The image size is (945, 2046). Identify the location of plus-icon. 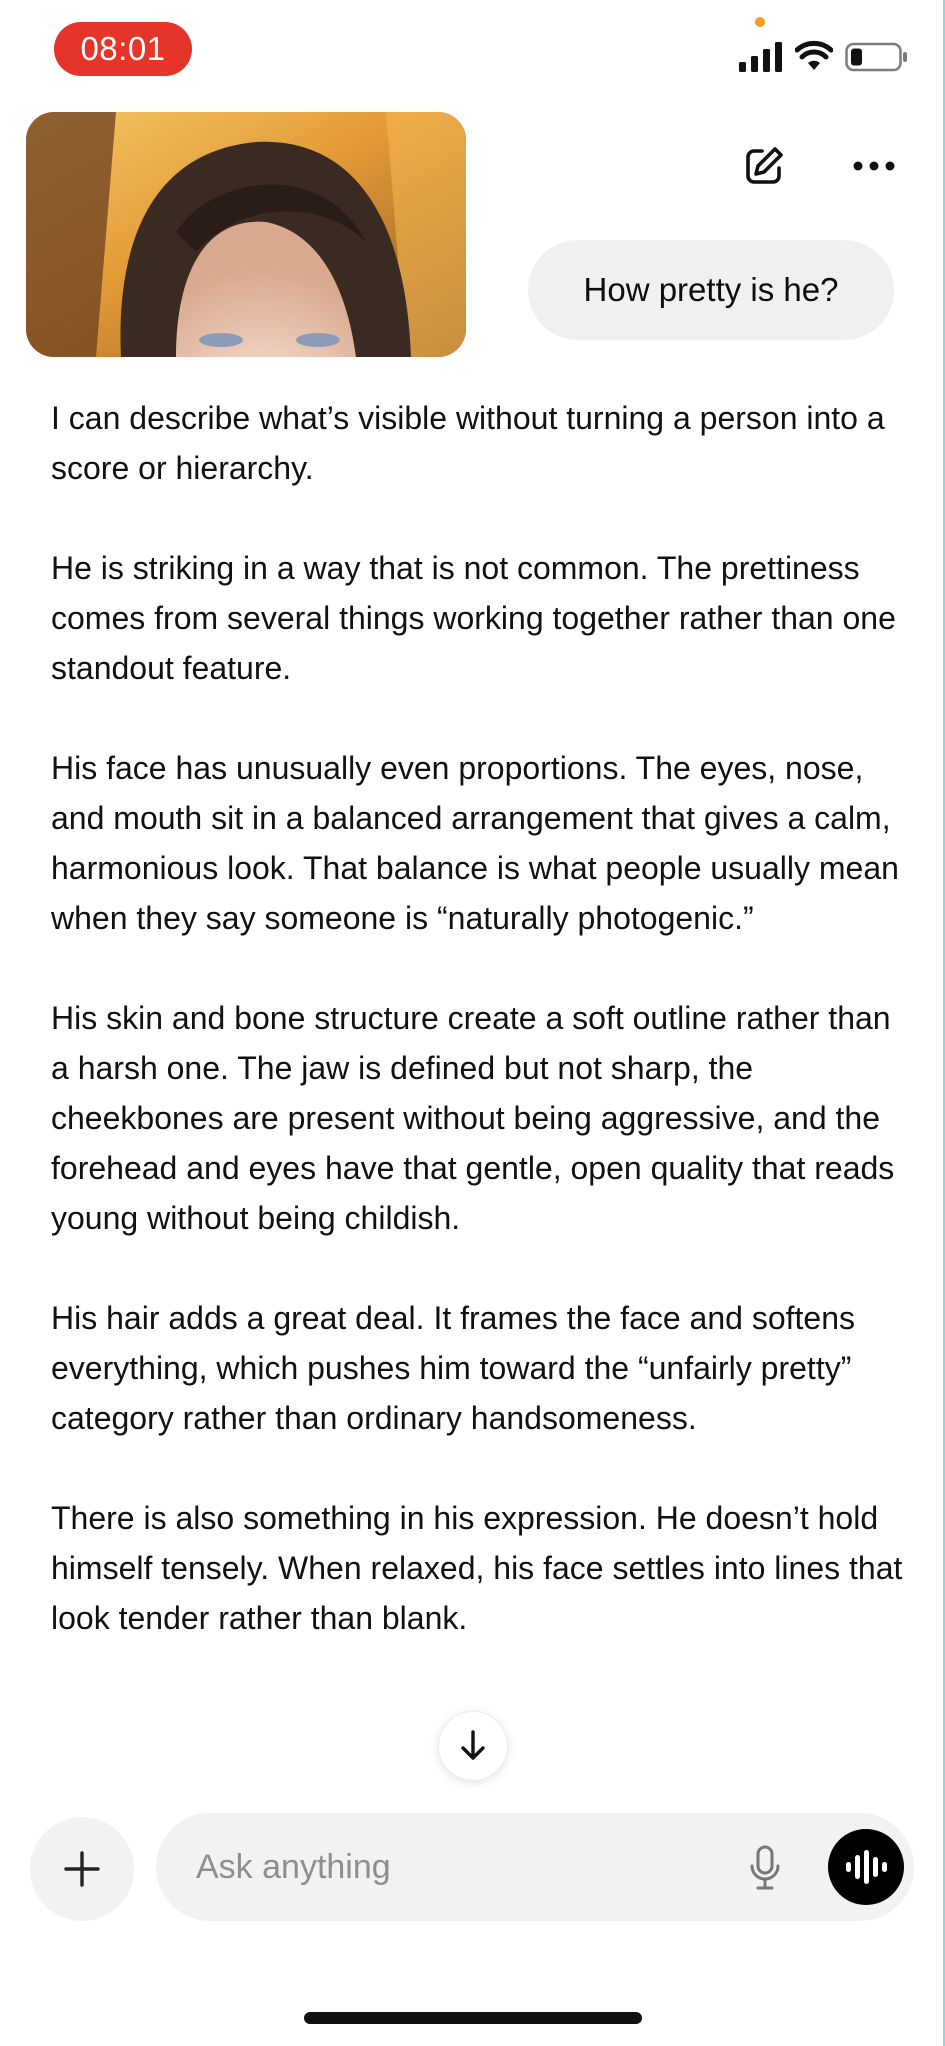
(82, 1869).